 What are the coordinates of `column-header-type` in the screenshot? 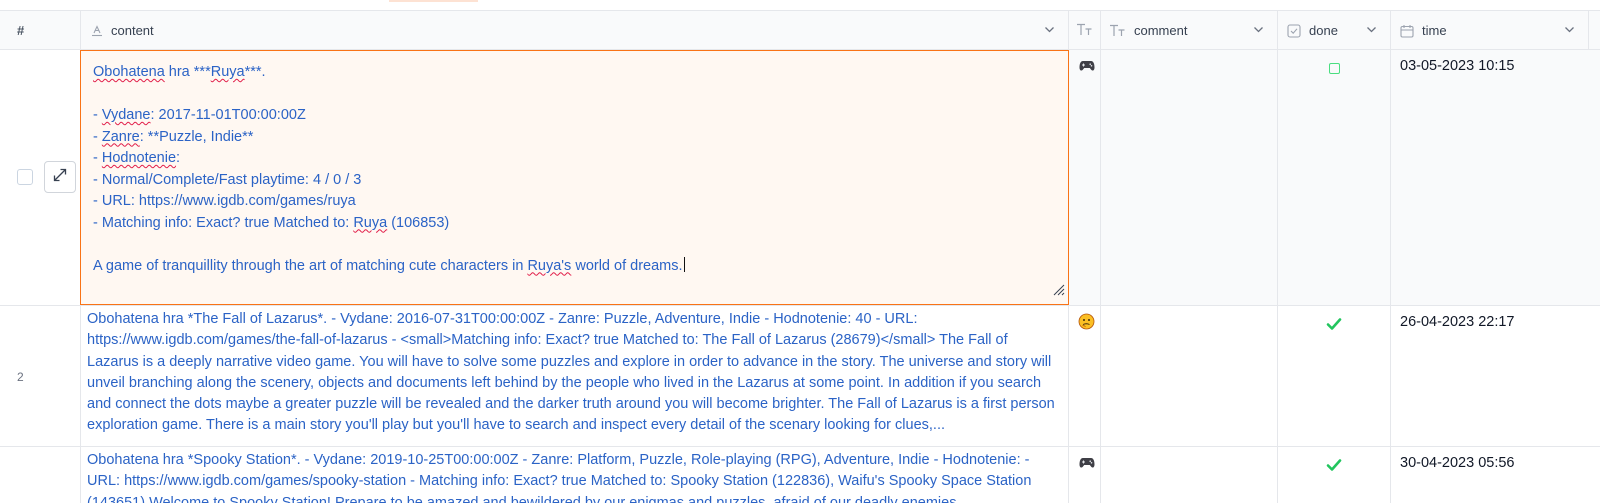 It's located at (1085, 30).